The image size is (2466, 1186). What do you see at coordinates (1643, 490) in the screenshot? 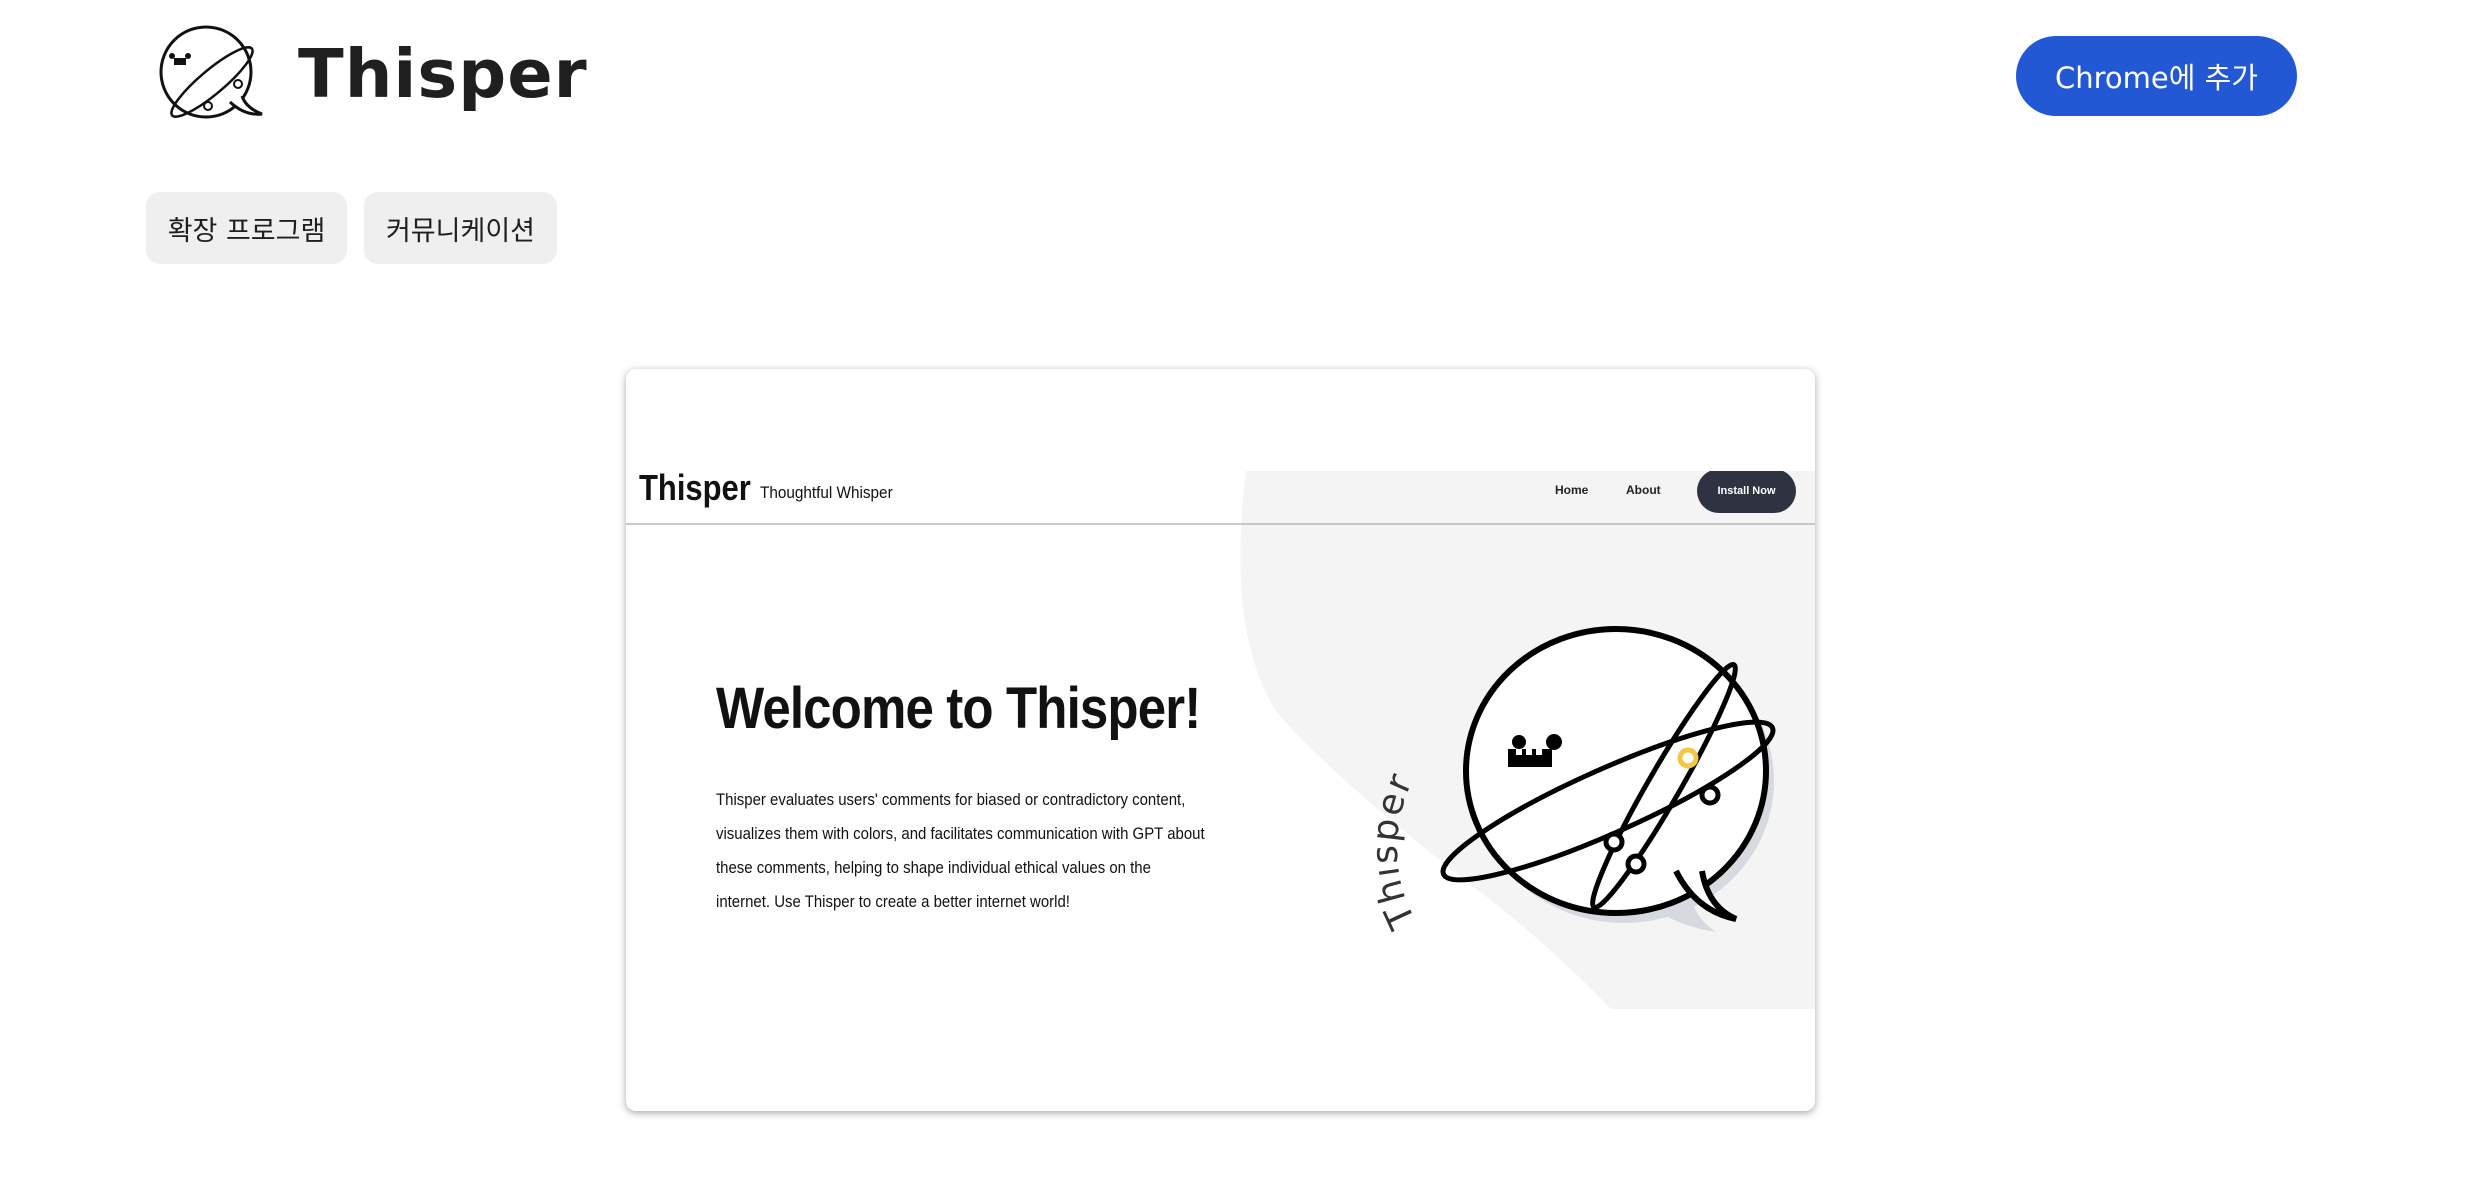
I see `preview-nav-about: About` at bounding box center [1643, 490].